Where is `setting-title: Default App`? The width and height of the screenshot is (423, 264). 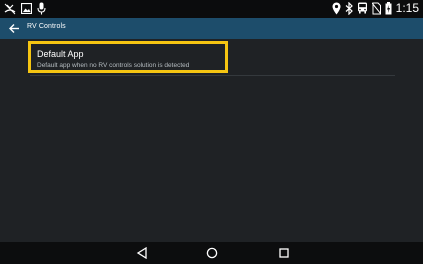 setting-title: Default App is located at coordinates (60, 54).